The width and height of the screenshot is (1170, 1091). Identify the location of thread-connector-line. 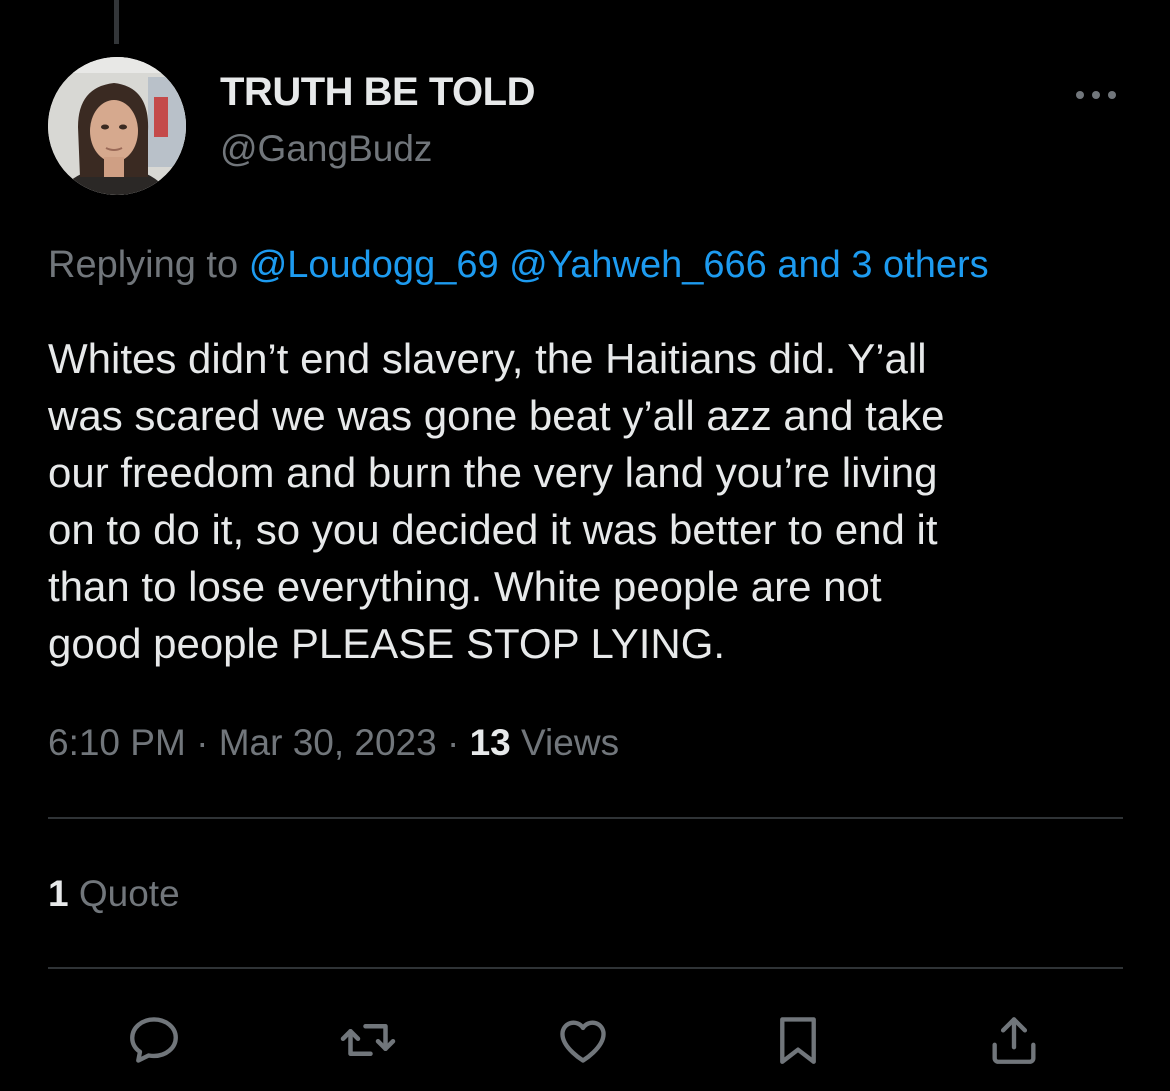
(116, 22).